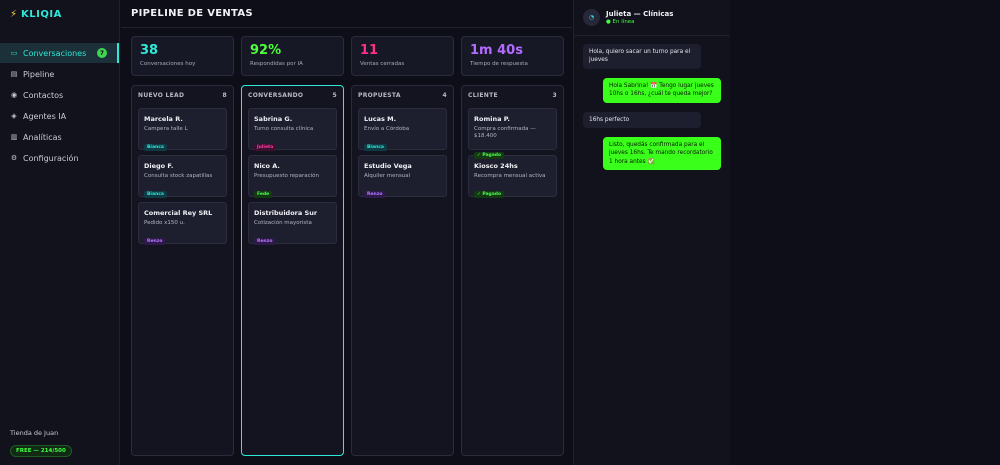  I want to click on column-header: NUEVO LEAD 8, so click(182, 96).